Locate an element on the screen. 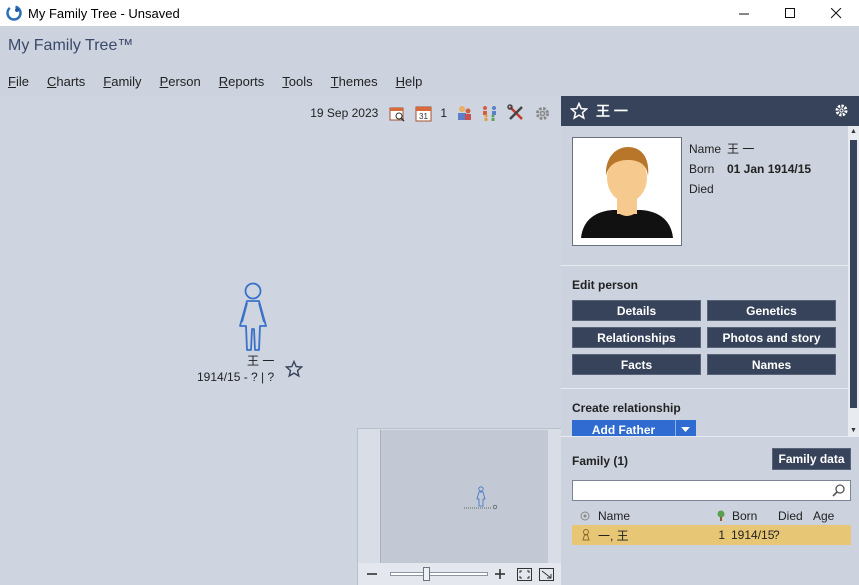  add-father-button: Add Father is located at coordinates (623, 428).